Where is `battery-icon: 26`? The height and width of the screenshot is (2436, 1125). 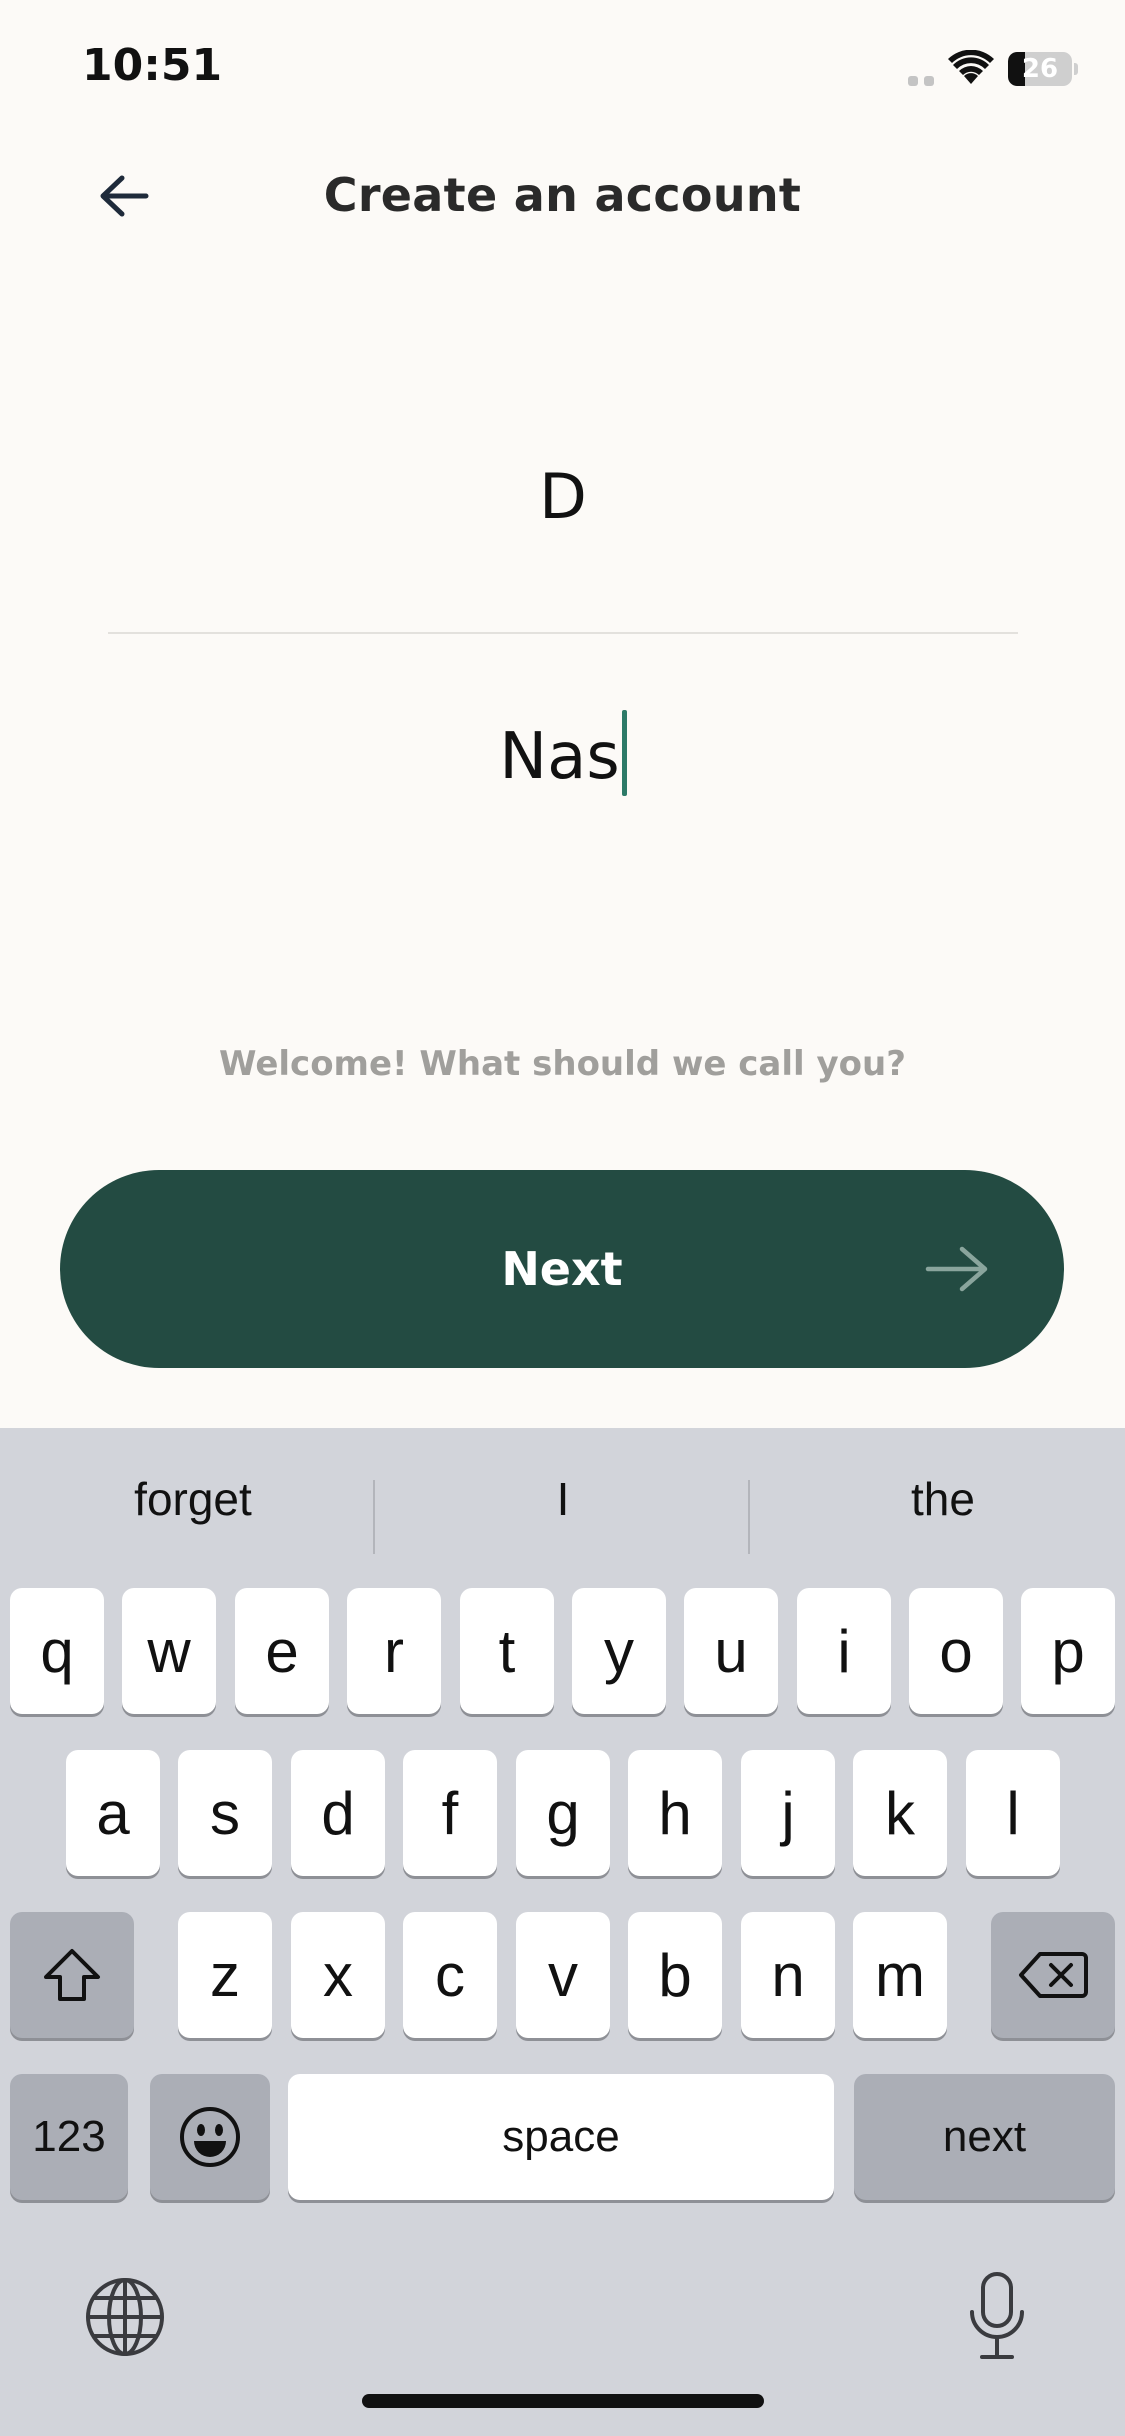 battery-icon: 26 is located at coordinates (1043, 69).